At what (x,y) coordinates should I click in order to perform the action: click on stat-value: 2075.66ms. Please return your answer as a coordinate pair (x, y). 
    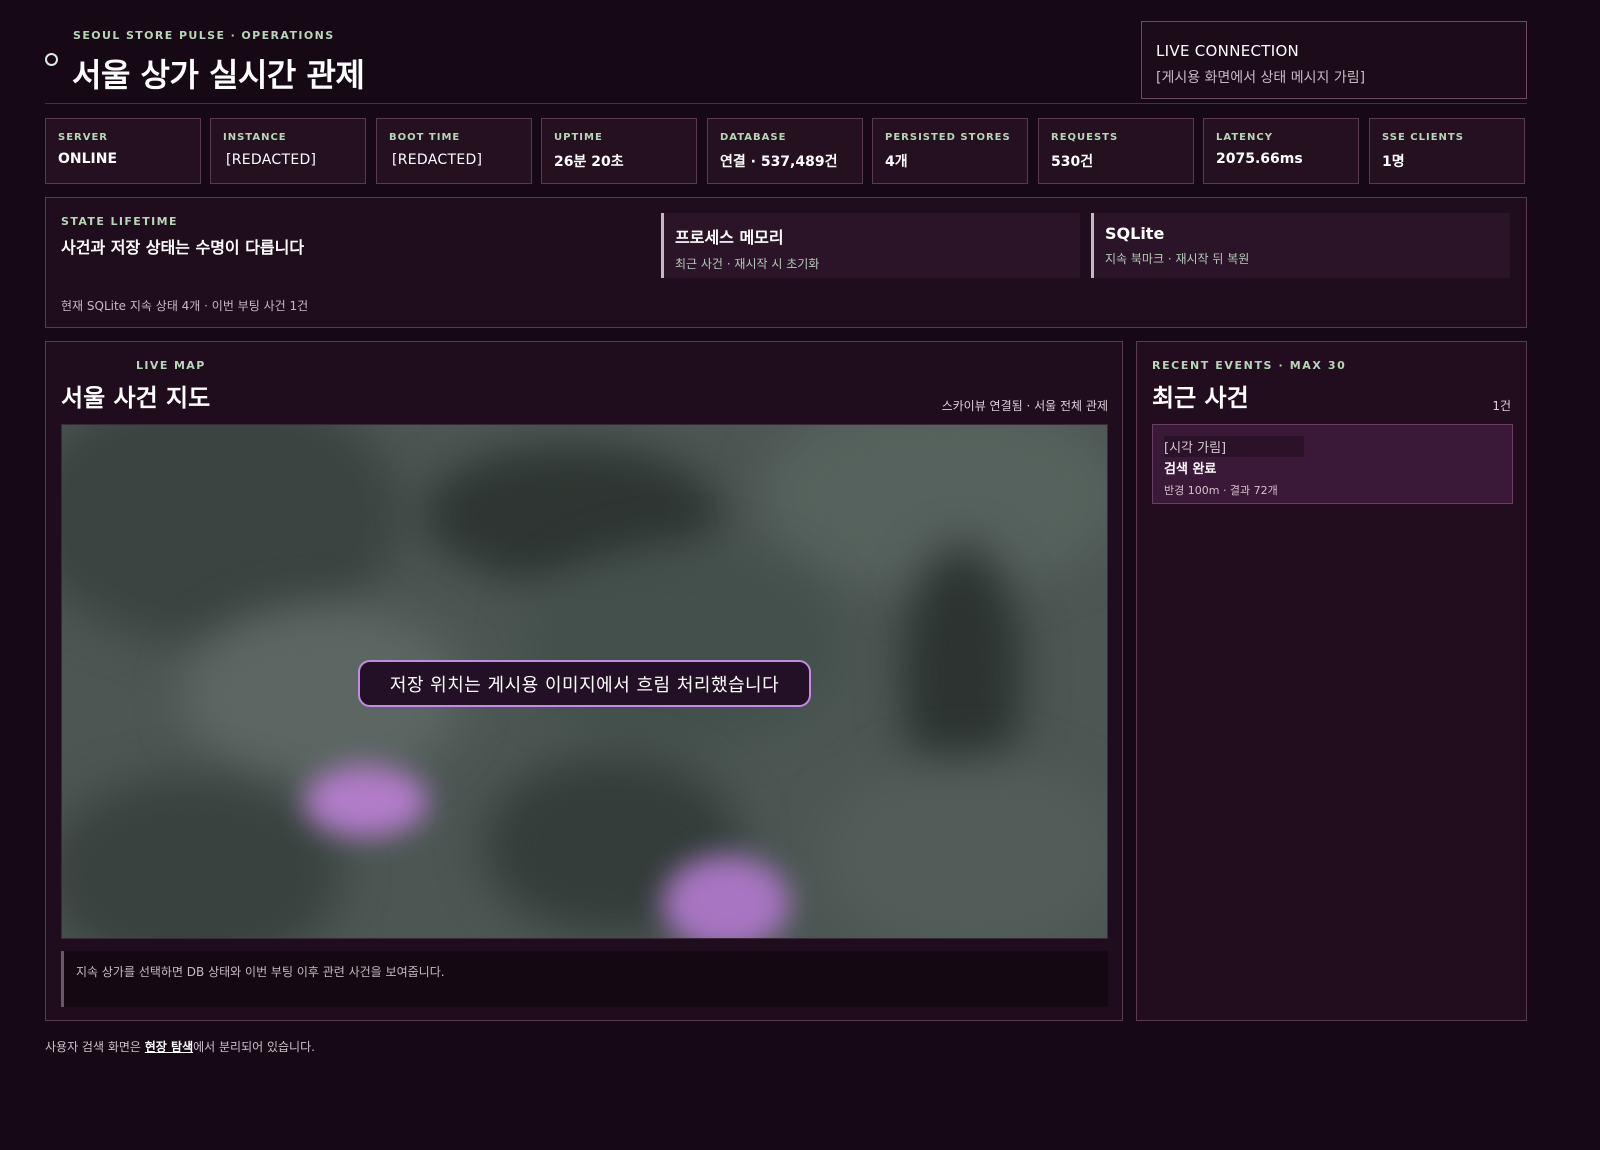
    Looking at the image, I should click on (1259, 159).